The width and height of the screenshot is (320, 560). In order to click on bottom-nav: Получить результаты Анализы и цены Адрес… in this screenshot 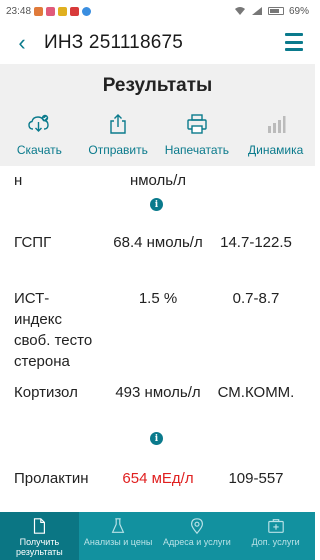, I will do `click(157, 536)`.